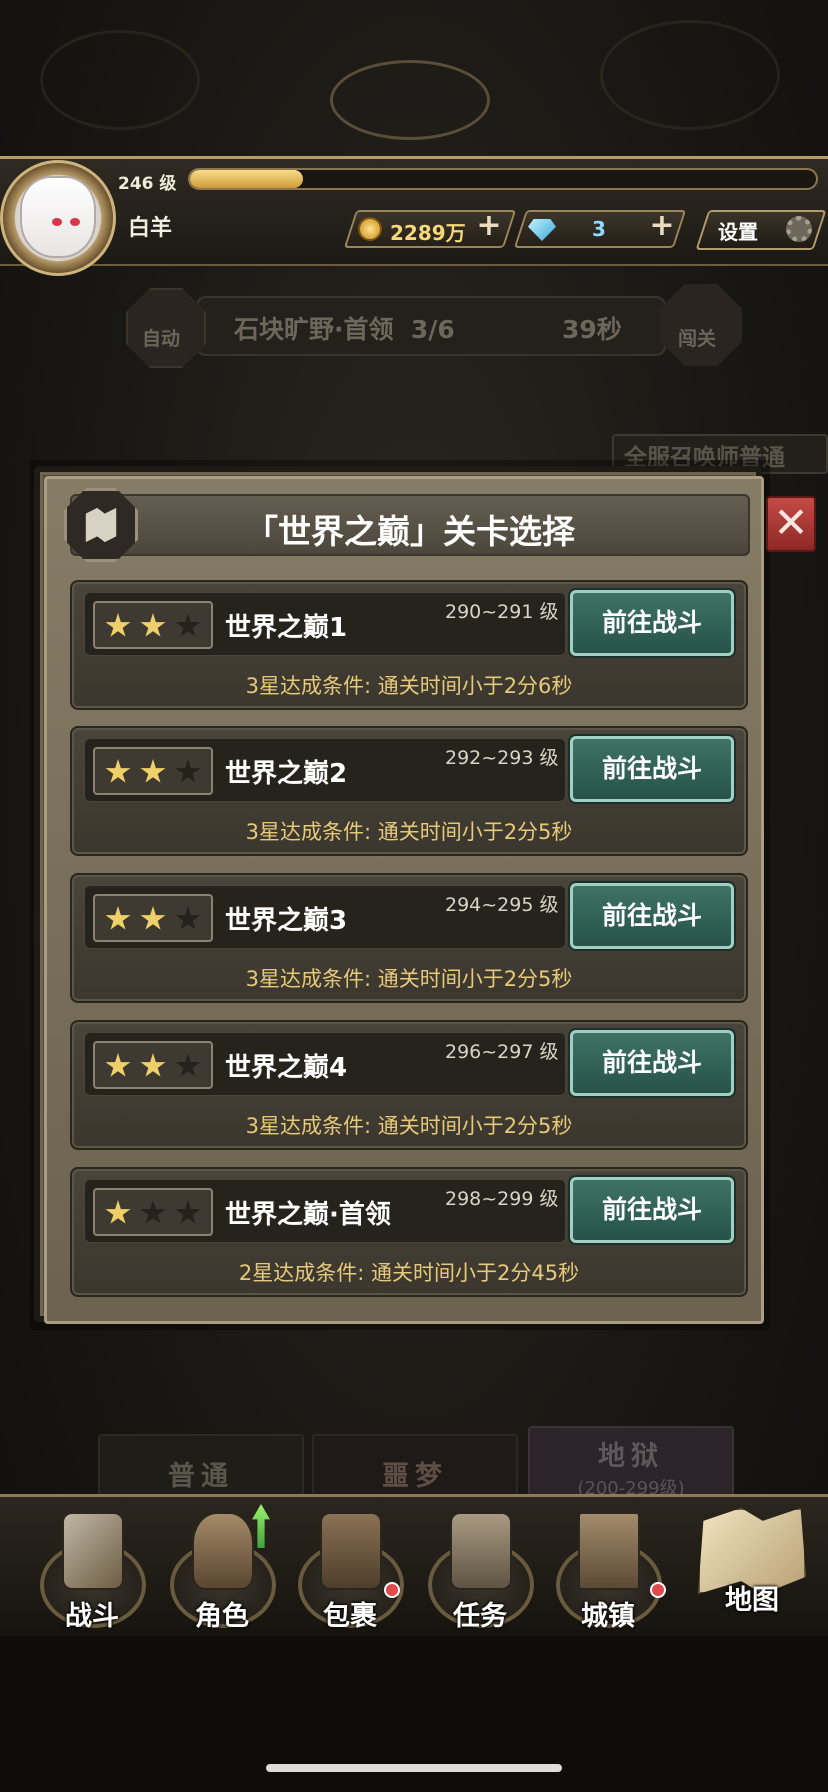  I want to click on nav-map: 地图, so click(752, 1567).